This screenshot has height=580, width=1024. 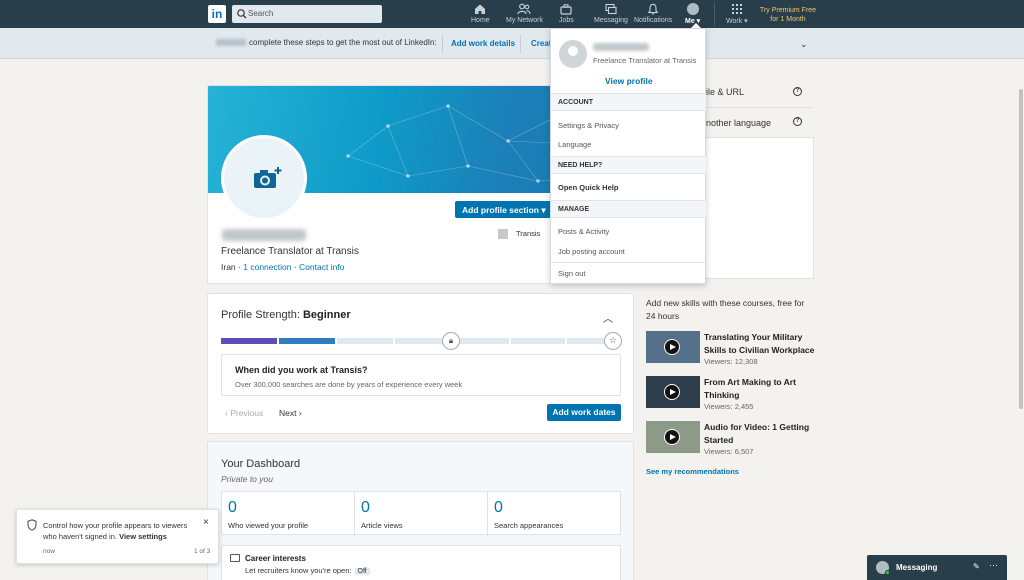 What do you see at coordinates (247, 479) in the screenshot?
I see `dashboard-subtitle: Private to you` at bounding box center [247, 479].